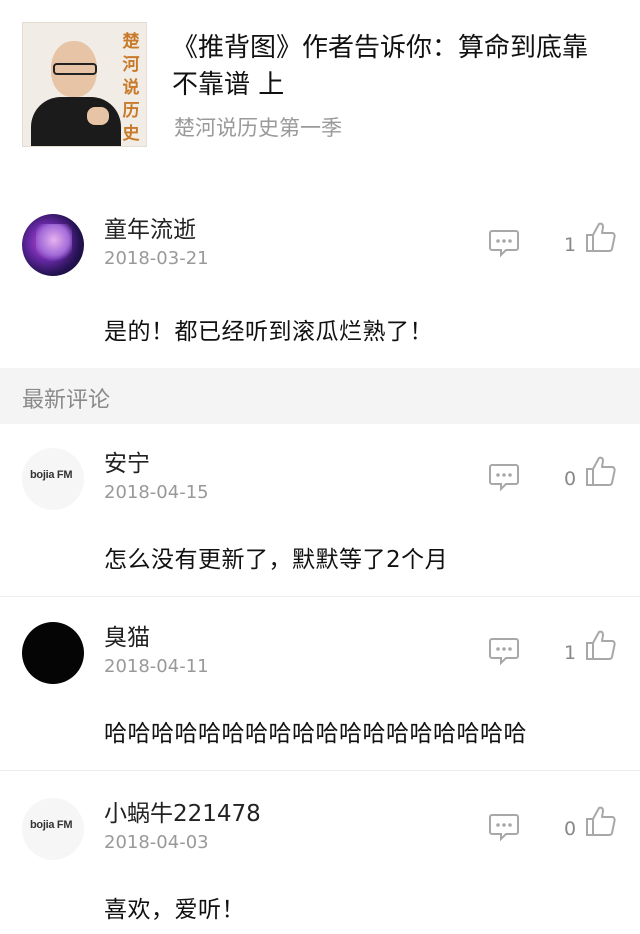 Image resolution: width=640 pixels, height=934 pixels. Describe the element at coordinates (268, 332) in the screenshot. I see `comment-text: 是的！都已经听到滚瓜烂熟了！` at that location.